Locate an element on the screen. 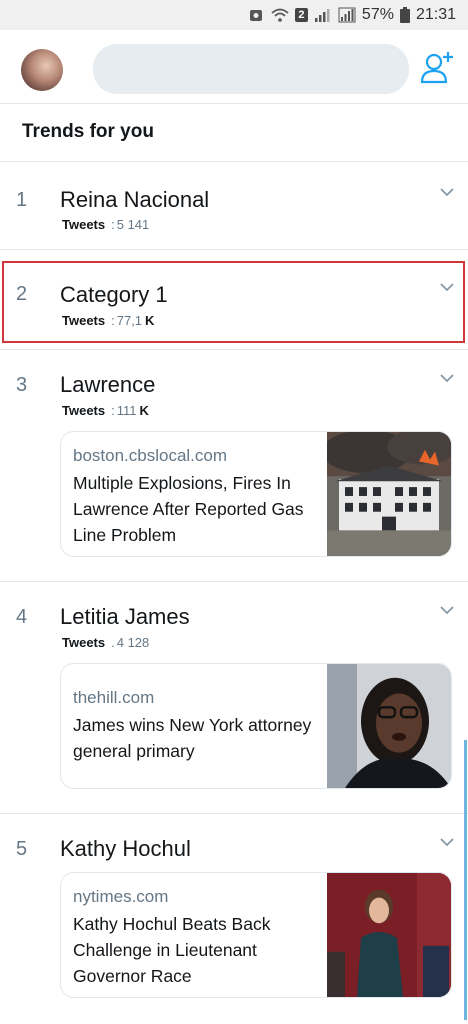 The height and width of the screenshot is (1024, 468). tweets-count: 4 128 is located at coordinates (133, 642).